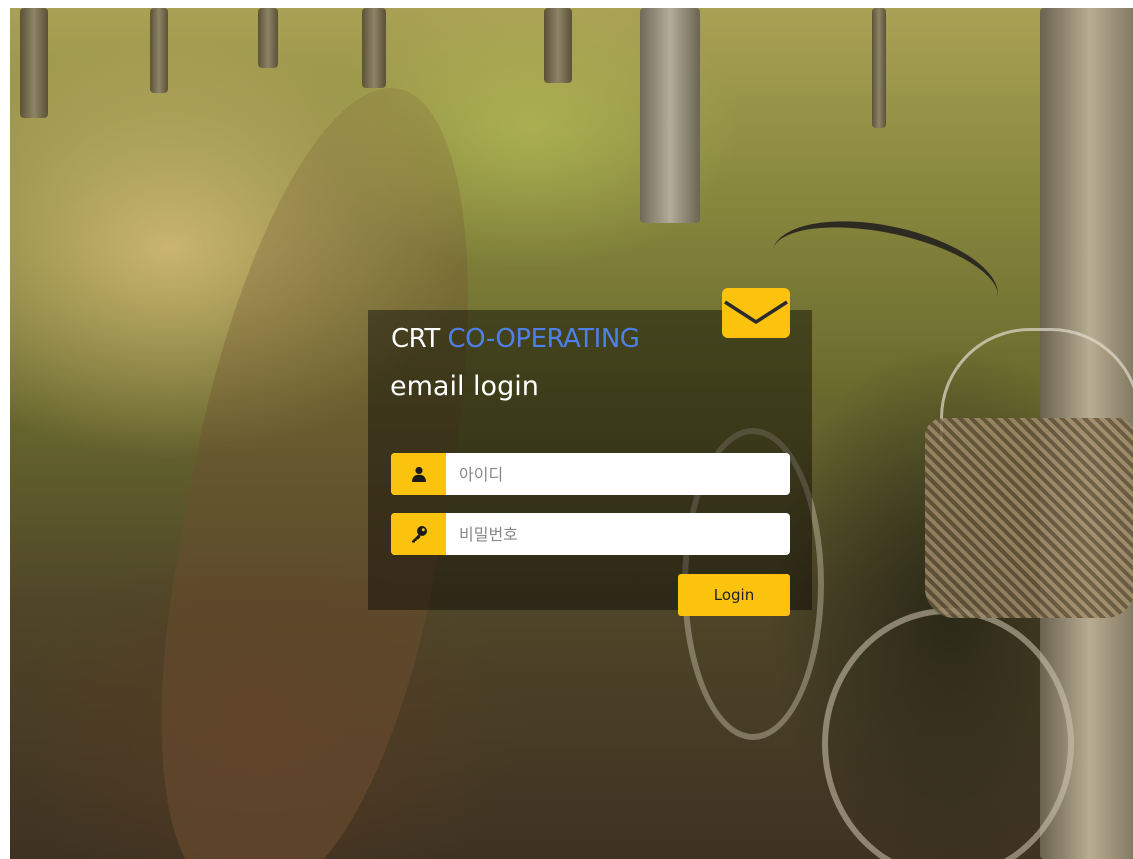 The image size is (1133, 859). What do you see at coordinates (756, 313) in the screenshot?
I see `envelope-icon` at bounding box center [756, 313].